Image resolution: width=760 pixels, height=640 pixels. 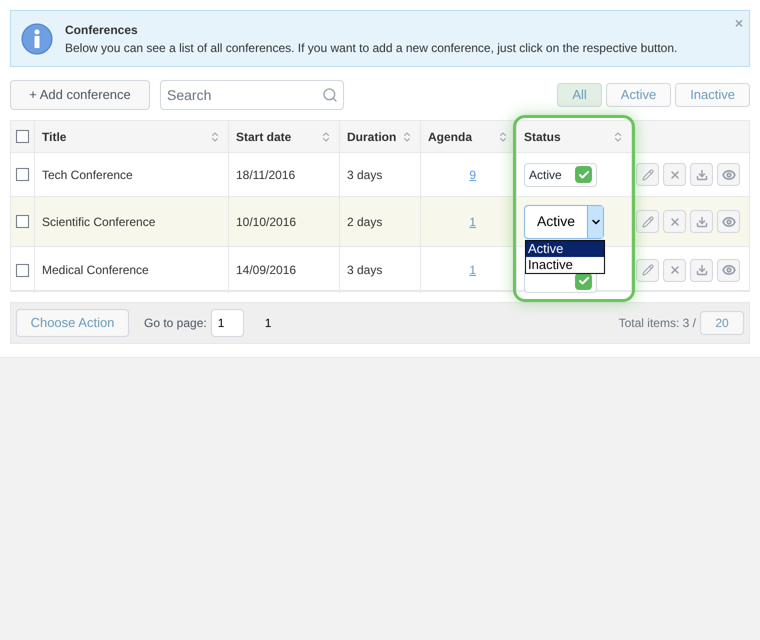 I want to click on table-cell-text: Tech Conference, so click(x=87, y=175).